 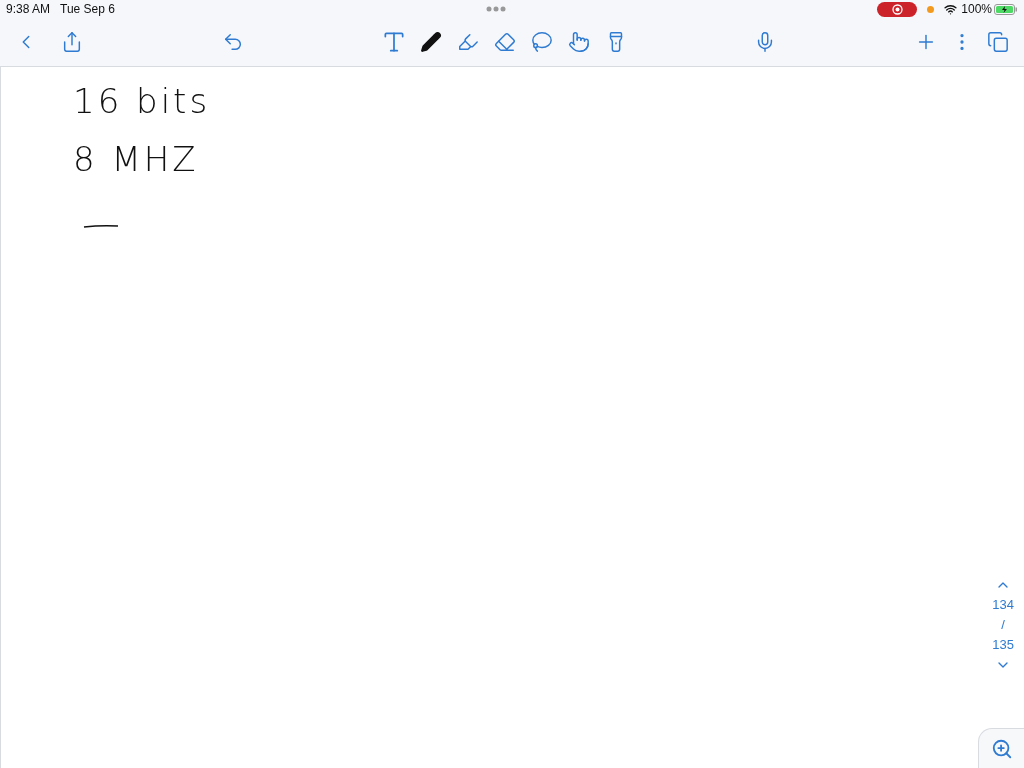 What do you see at coordinates (142, 101) in the screenshot?
I see `handwritten-text: 16 bits` at bounding box center [142, 101].